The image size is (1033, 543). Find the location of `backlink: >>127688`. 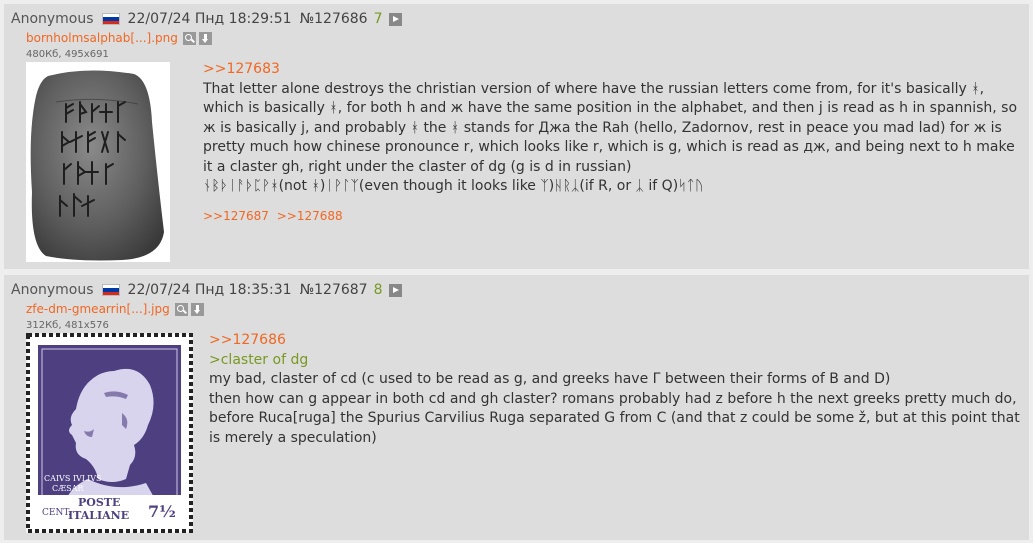

backlink: >>127688 is located at coordinates (310, 216).